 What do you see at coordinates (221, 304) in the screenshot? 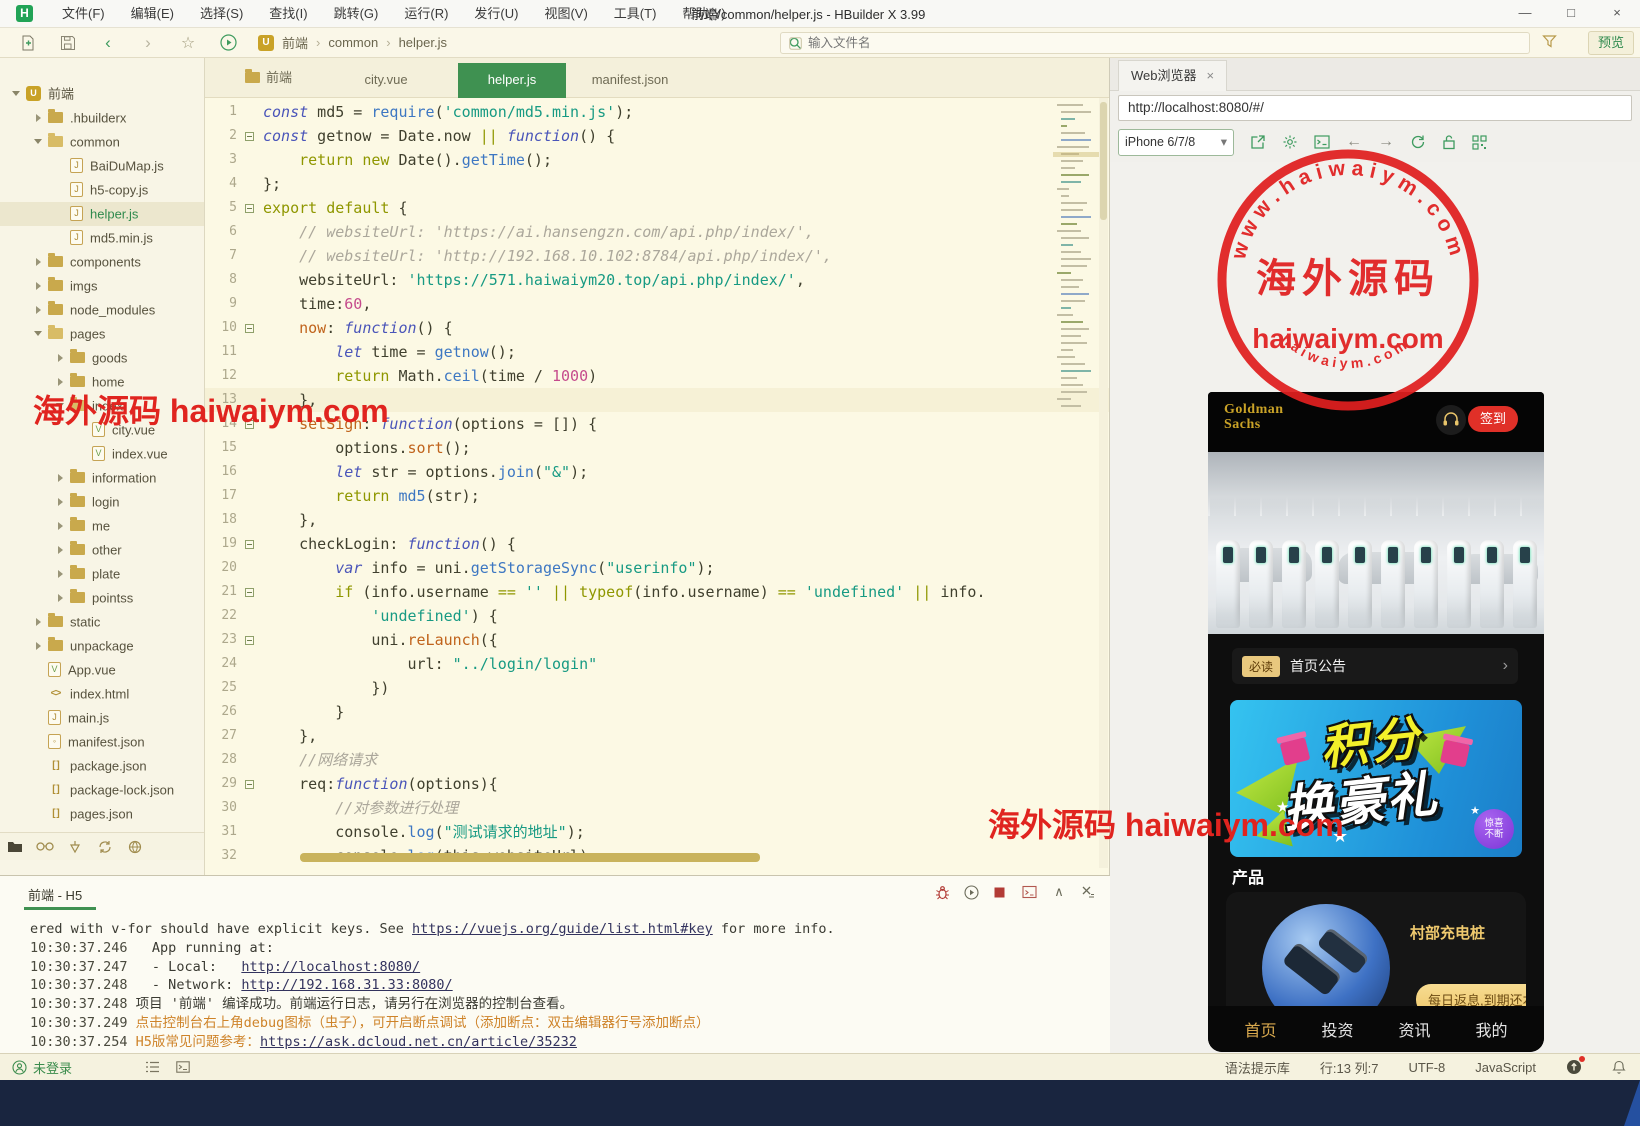
I see `line-number: 9` at bounding box center [221, 304].